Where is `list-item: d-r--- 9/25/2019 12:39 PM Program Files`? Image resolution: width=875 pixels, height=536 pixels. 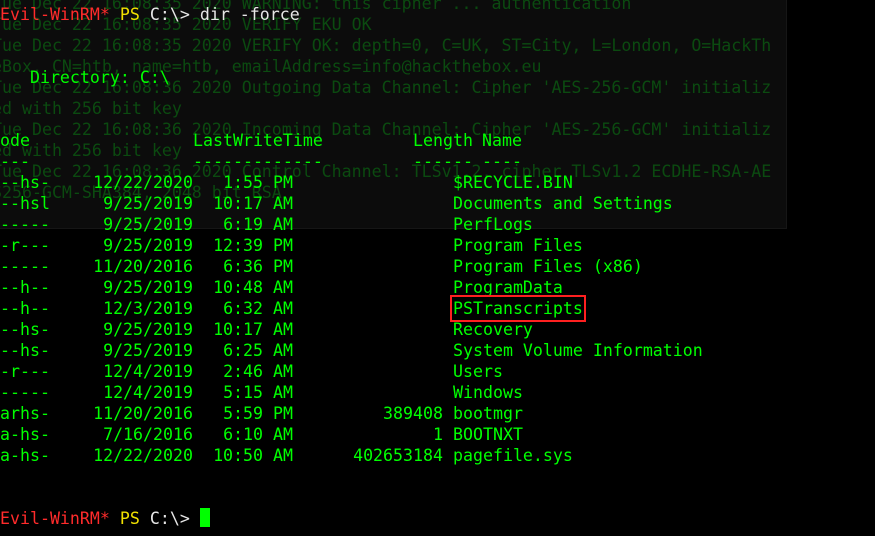
list-item: d-r--- 9/25/2019 12:39 PM Program Files is located at coordinates (291, 245).